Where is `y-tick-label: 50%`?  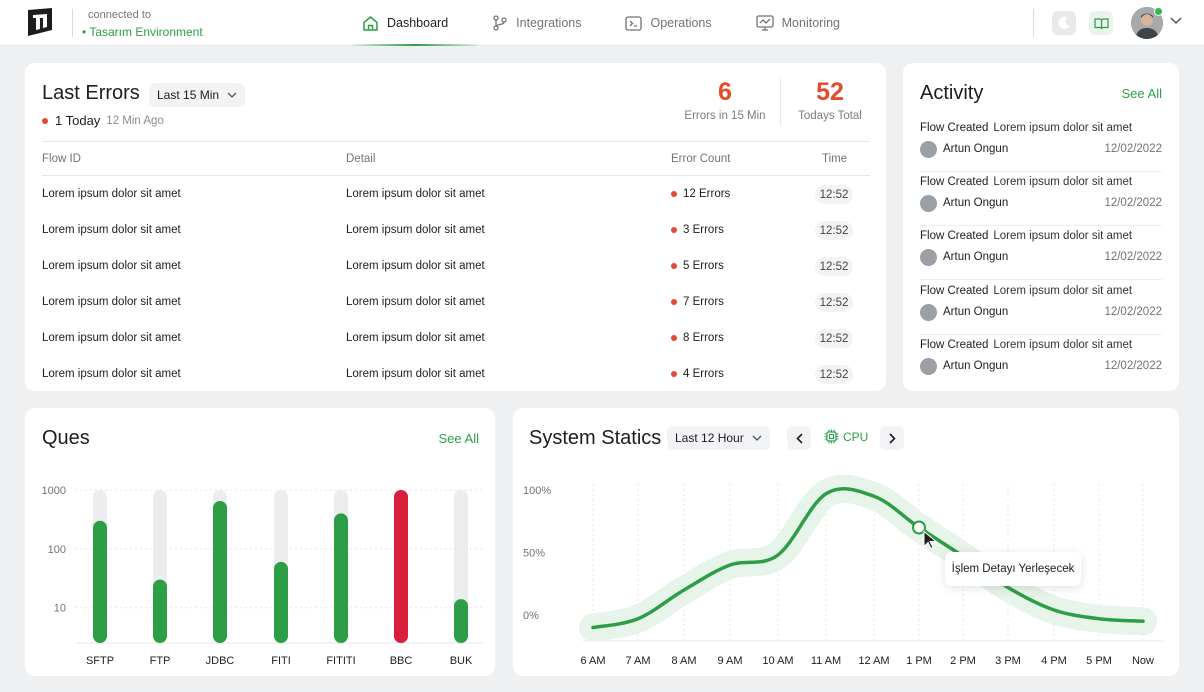 y-tick-label: 50% is located at coordinates (534, 554).